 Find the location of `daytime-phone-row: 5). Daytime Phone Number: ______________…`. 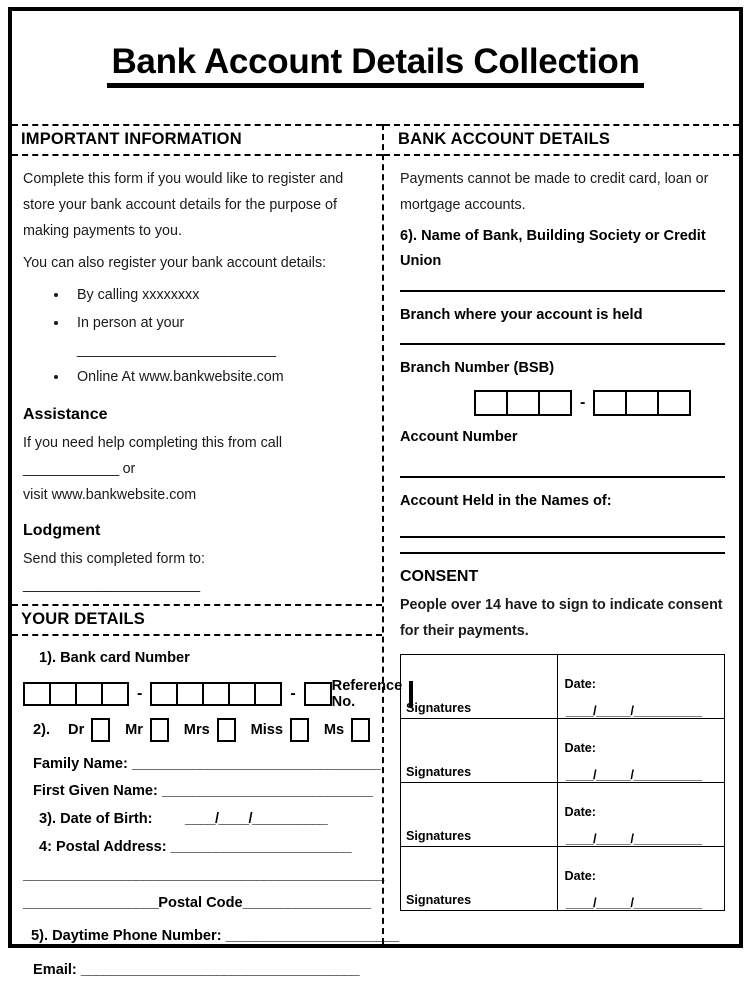

daytime-phone-row: 5). Daytime Phone Number: ______________… is located at coordinates (211, 936).